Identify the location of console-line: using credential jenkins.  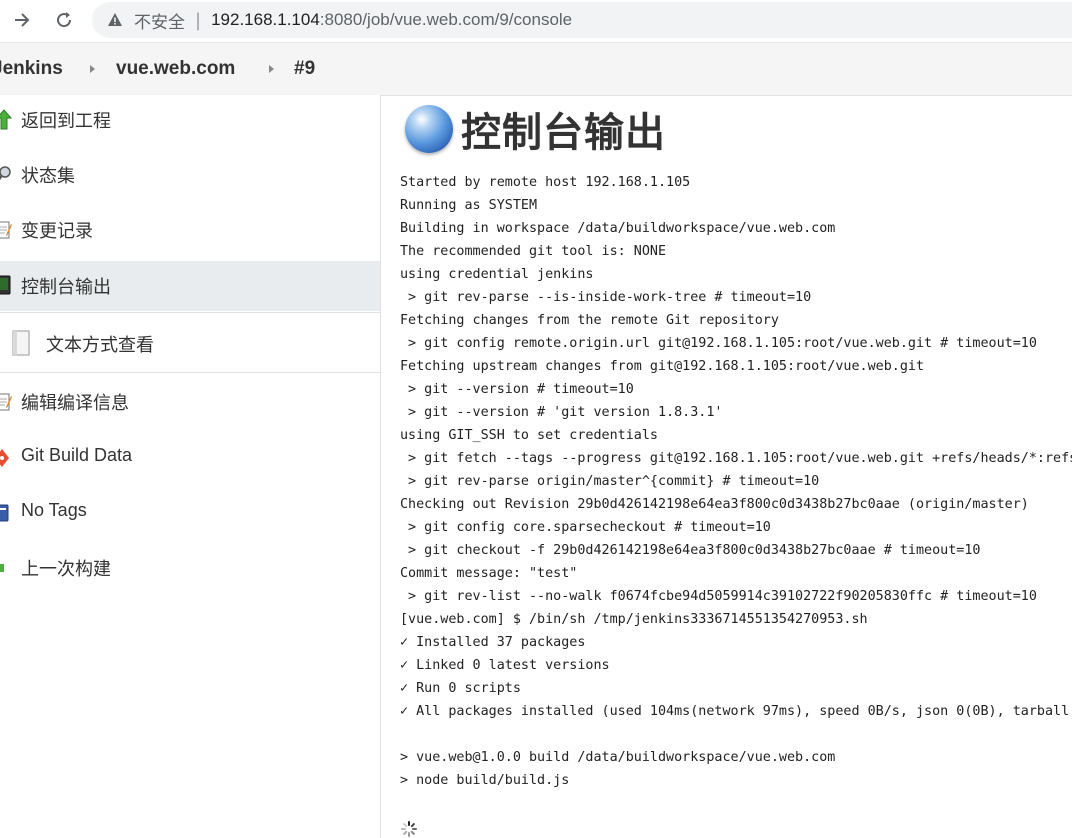
(497, 274).